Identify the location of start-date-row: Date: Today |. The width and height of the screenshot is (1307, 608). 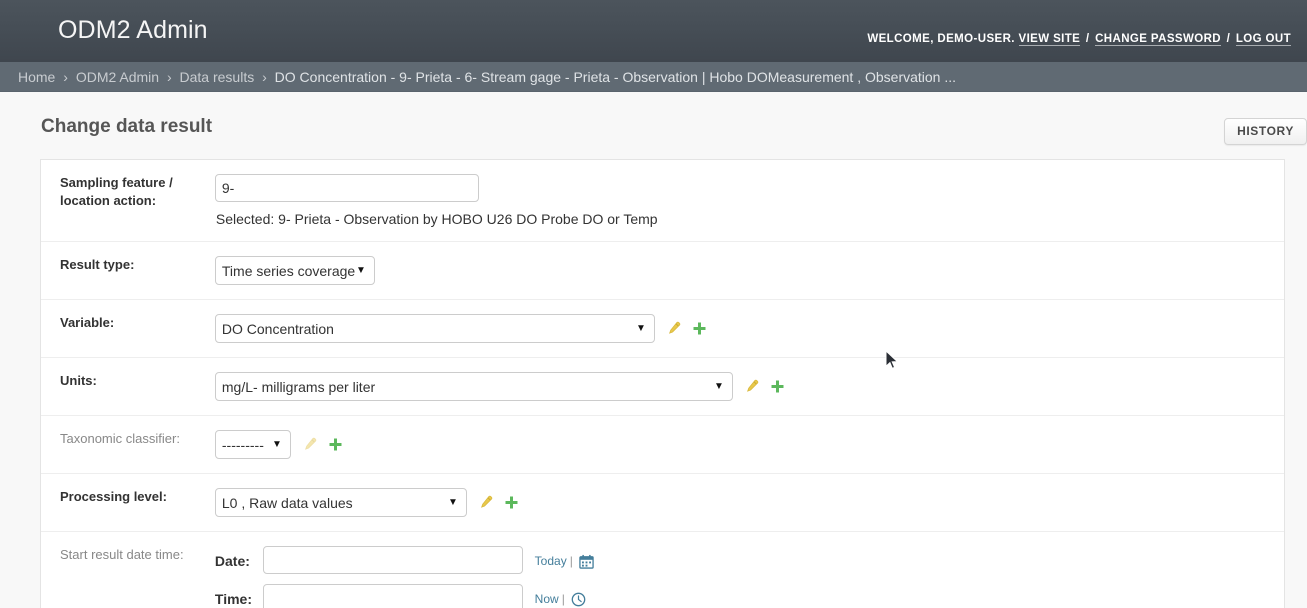
(404, 560).